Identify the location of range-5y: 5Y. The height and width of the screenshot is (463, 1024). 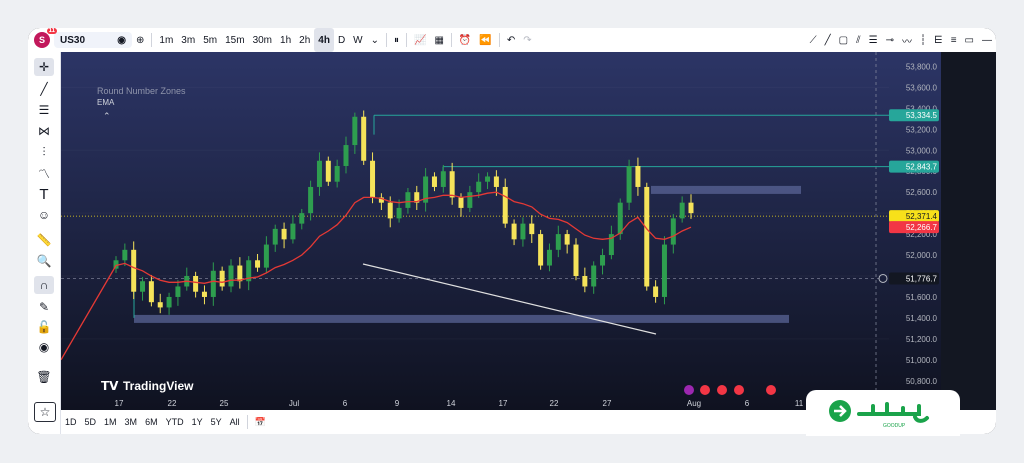
(216, 422).